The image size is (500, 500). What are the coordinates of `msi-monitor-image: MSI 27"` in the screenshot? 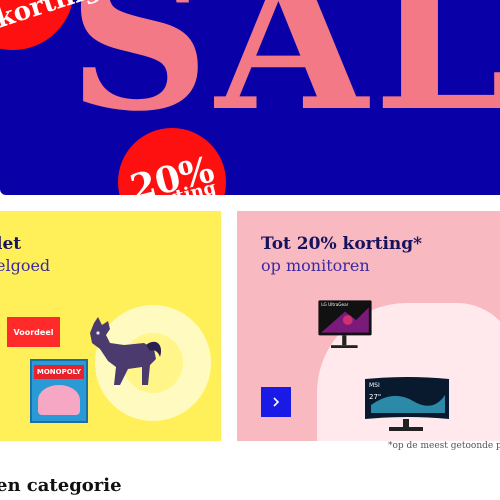 It's located at (407, 404).